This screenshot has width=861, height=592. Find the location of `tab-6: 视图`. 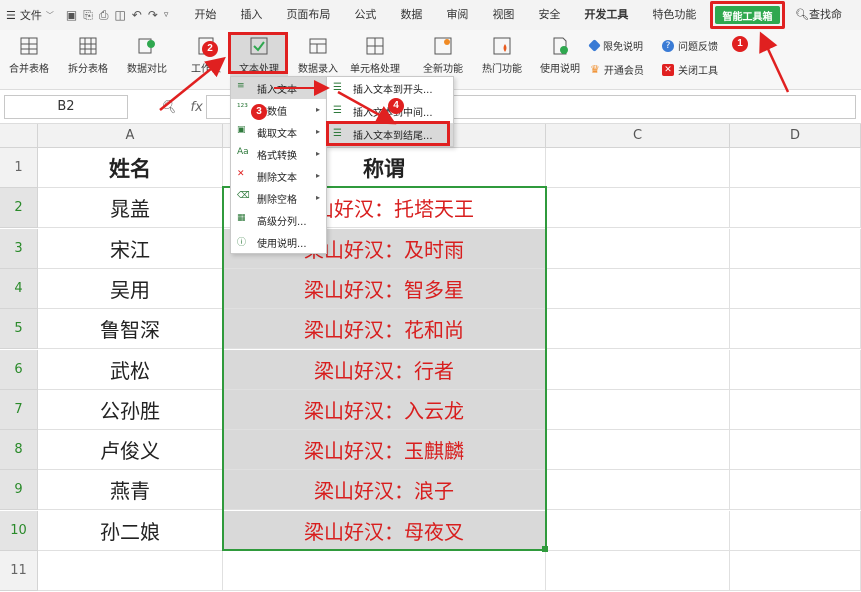

tab-6: 视图 is located at coordinates (503, 15).